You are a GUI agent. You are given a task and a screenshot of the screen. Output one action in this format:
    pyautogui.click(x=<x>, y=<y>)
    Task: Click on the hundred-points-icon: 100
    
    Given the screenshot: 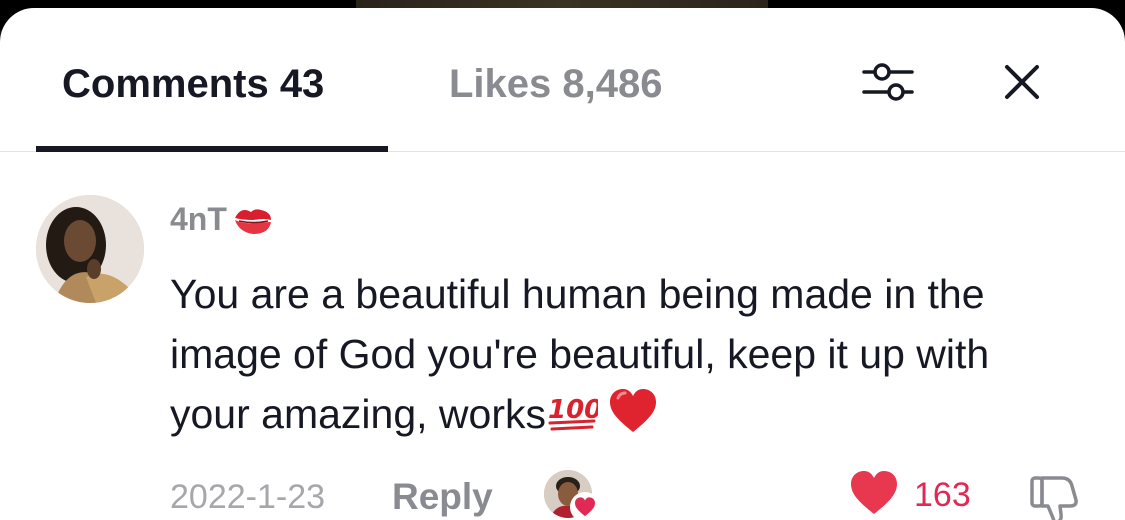 What is the action you would take?
    pyautogui.click(x=574, y=420)
    